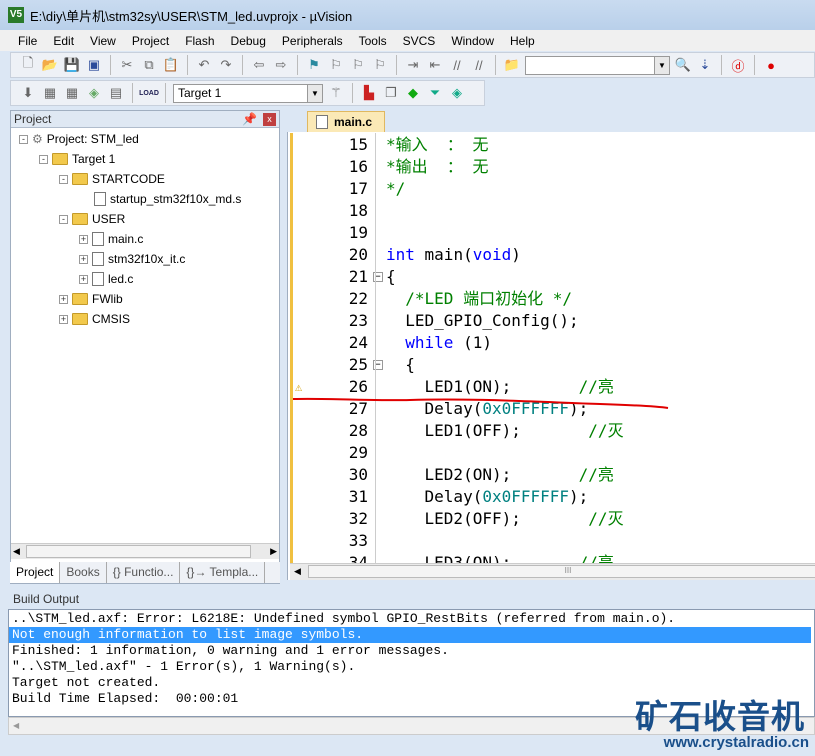  I want to click on select-packs-icon: ⏷, so click(435, 93).